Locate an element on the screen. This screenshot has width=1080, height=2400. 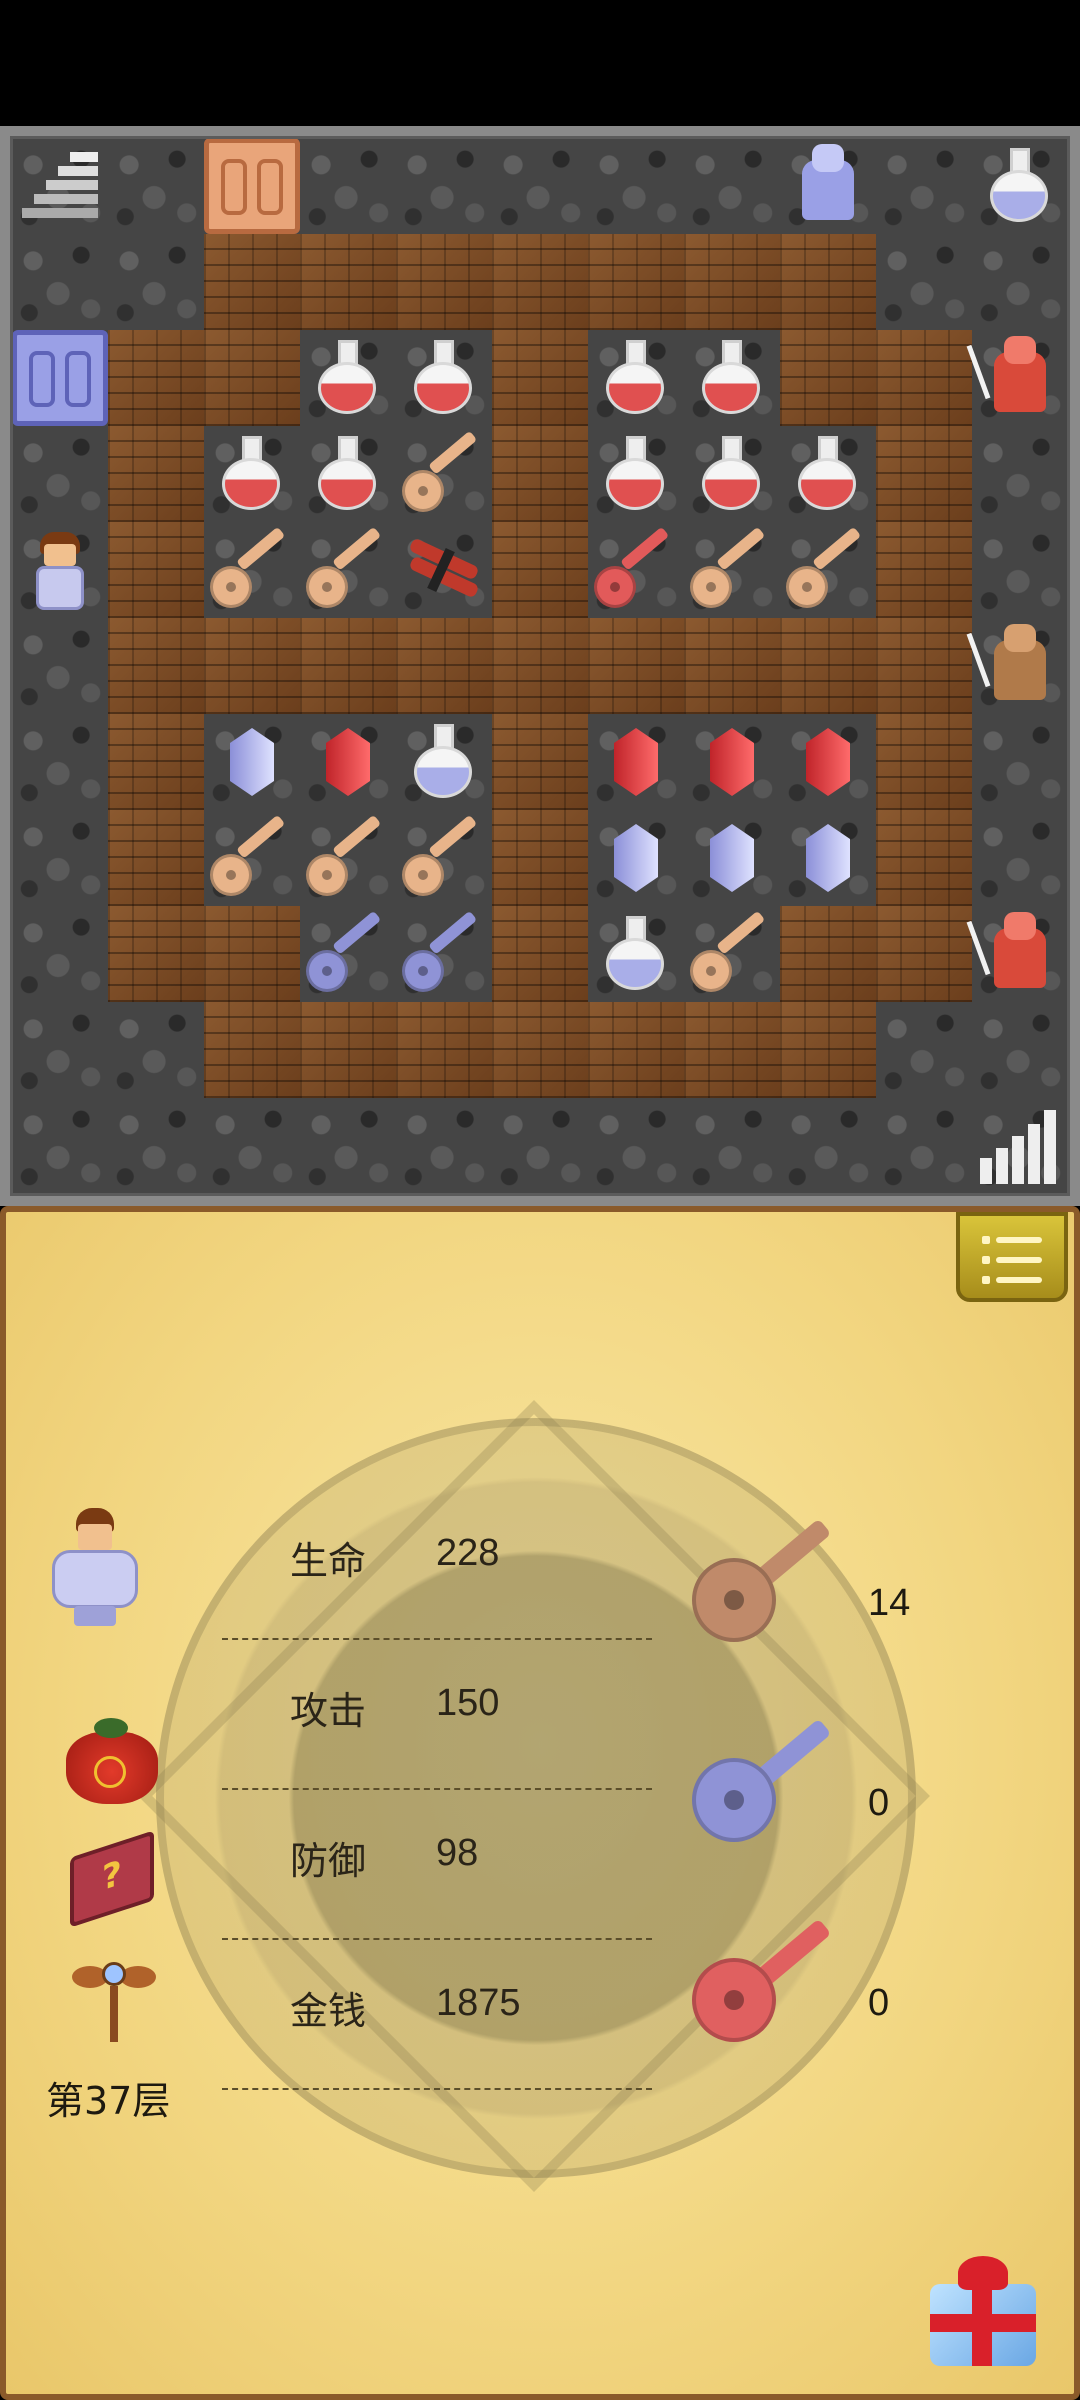
stat-gold-label: 金钱 is located at coordinates (328, 2011).